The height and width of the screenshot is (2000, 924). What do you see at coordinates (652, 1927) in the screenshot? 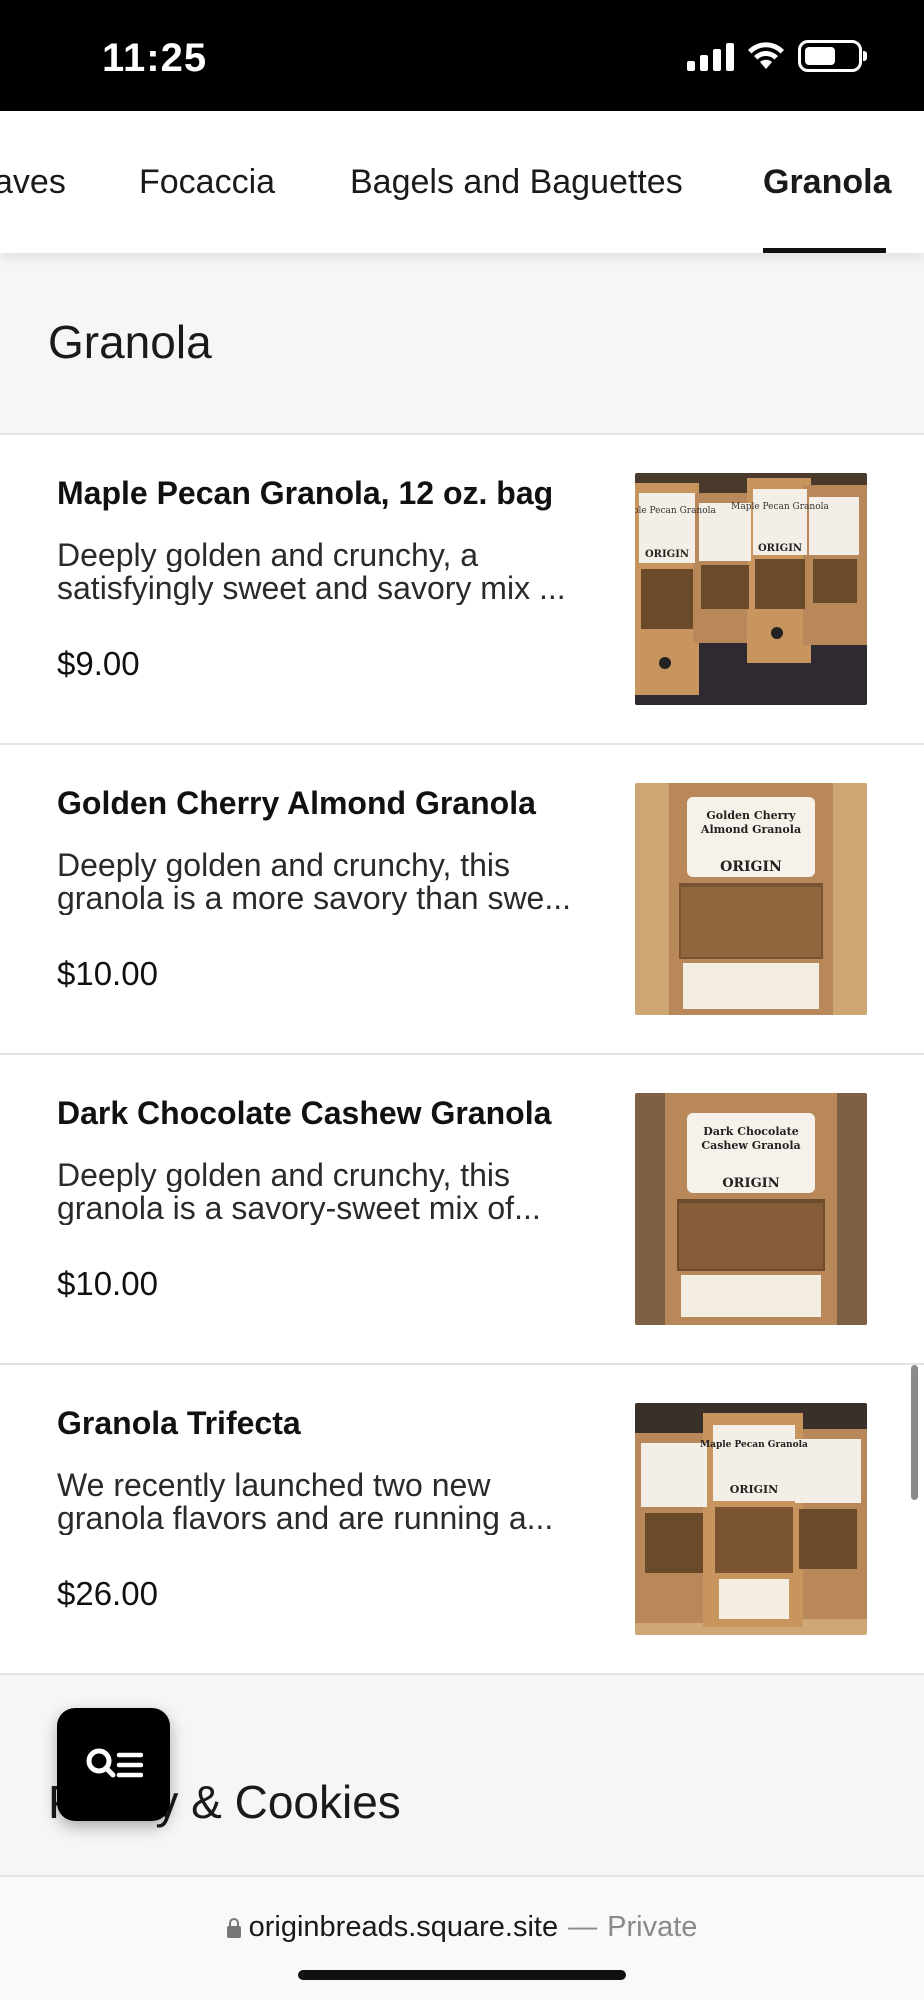
I see `private-mode-label: Private` at bounding box center [652, 1927].